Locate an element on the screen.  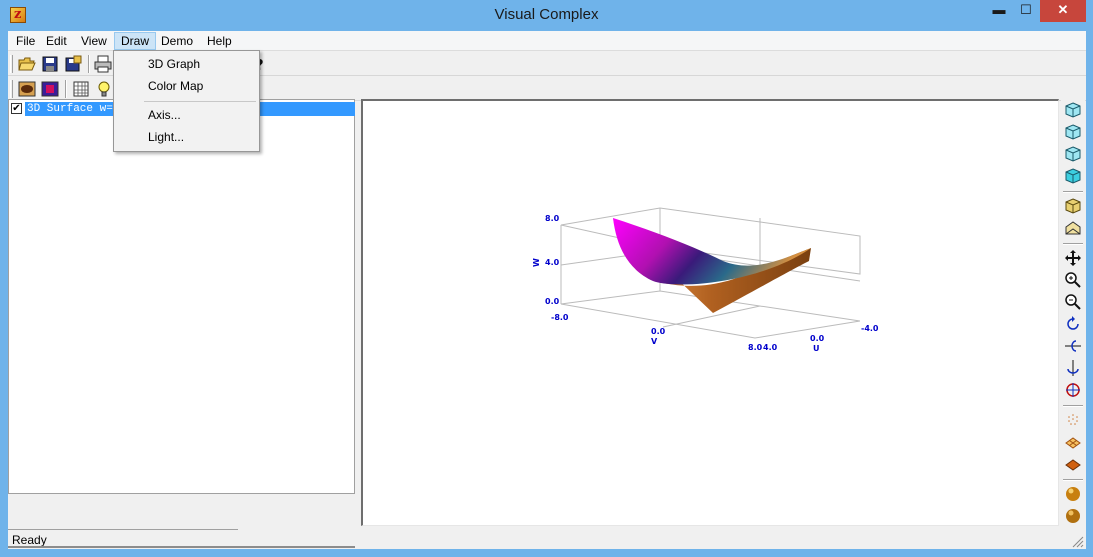
rotate-y-icon is located at coordinates (1073, 368).